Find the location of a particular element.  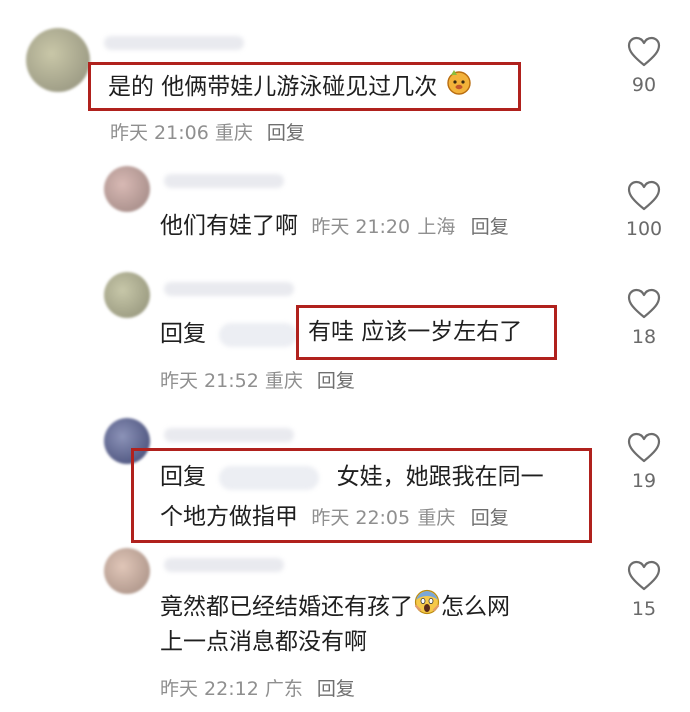

comment-meta: 昨天 21:52 重庆 回复 is located at coordinates (257, 379).